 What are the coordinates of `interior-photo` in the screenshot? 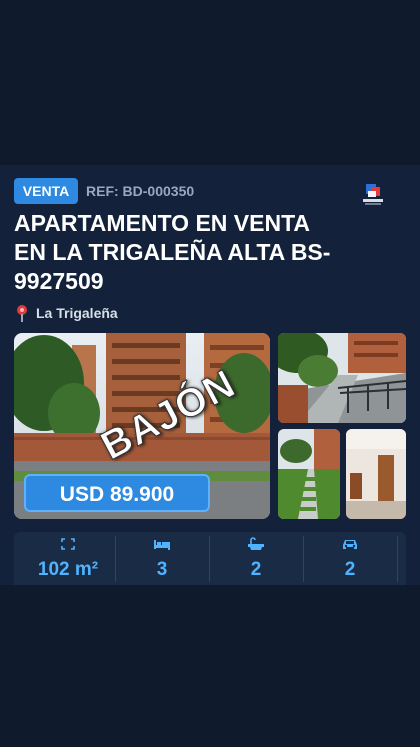 It's located at (376, 474).